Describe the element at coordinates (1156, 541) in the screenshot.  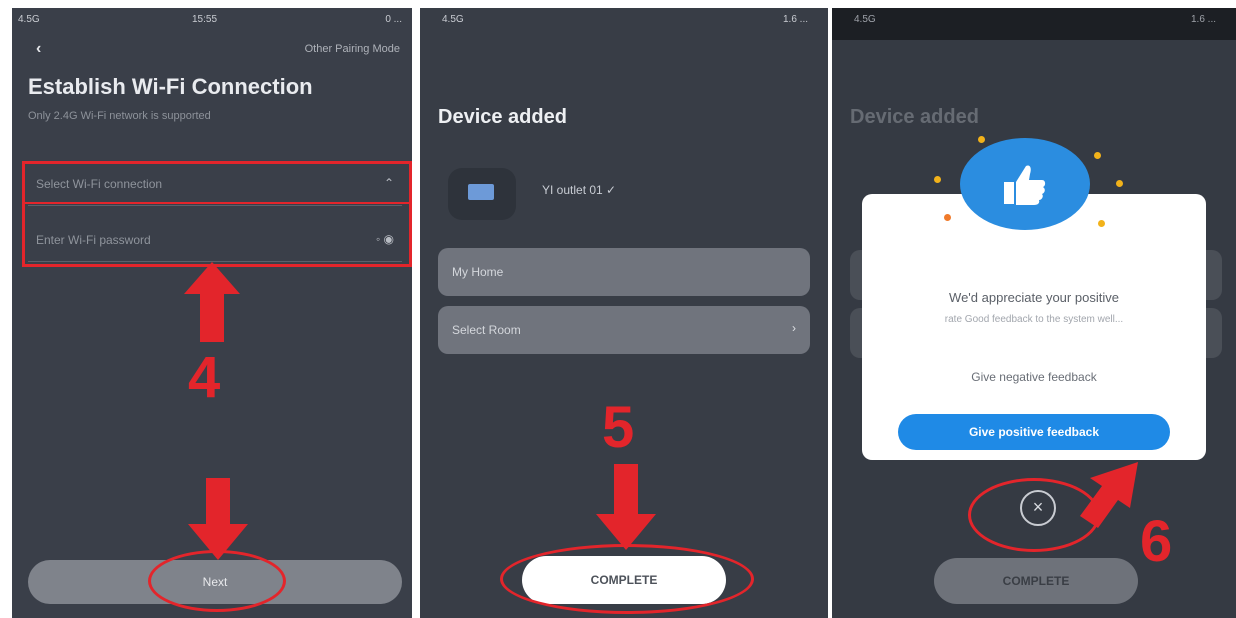
I see `step-number-6: 6` at that location.